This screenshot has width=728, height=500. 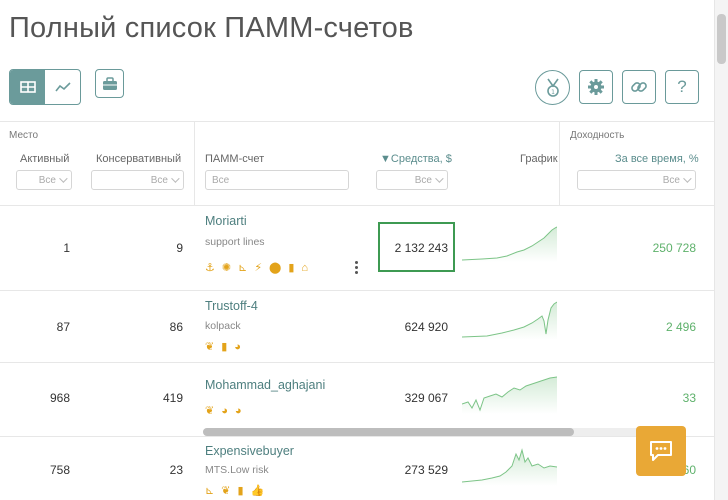 I want to click on line-chart-icon, so click(x=62, y=87).